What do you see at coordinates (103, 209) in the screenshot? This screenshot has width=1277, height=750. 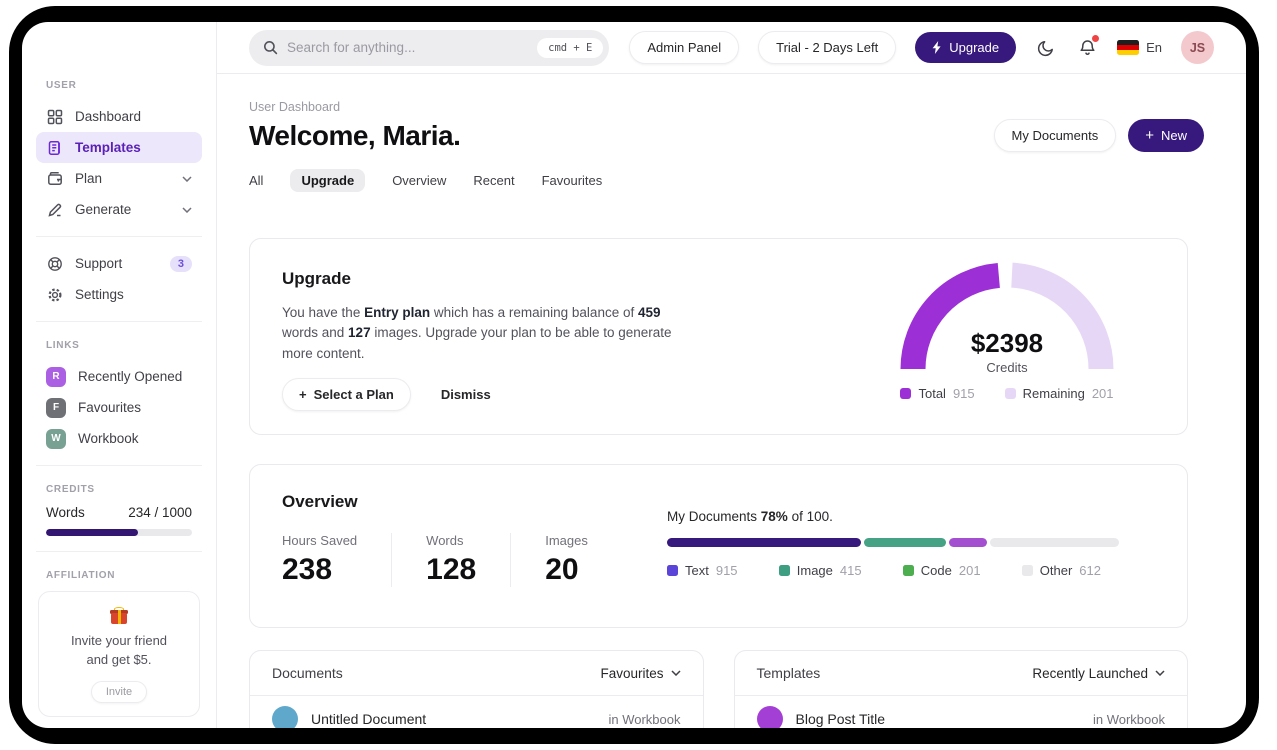 I see `sidebar-item-label: Generate` at bounding box center [103, 209].